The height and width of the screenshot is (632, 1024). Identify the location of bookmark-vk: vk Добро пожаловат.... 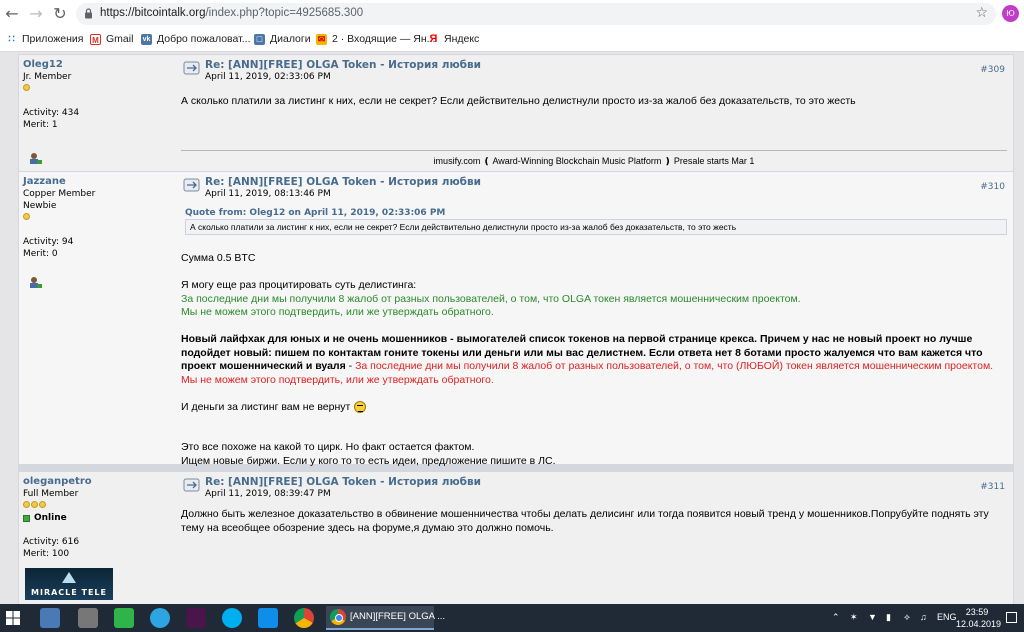
(196, 39).